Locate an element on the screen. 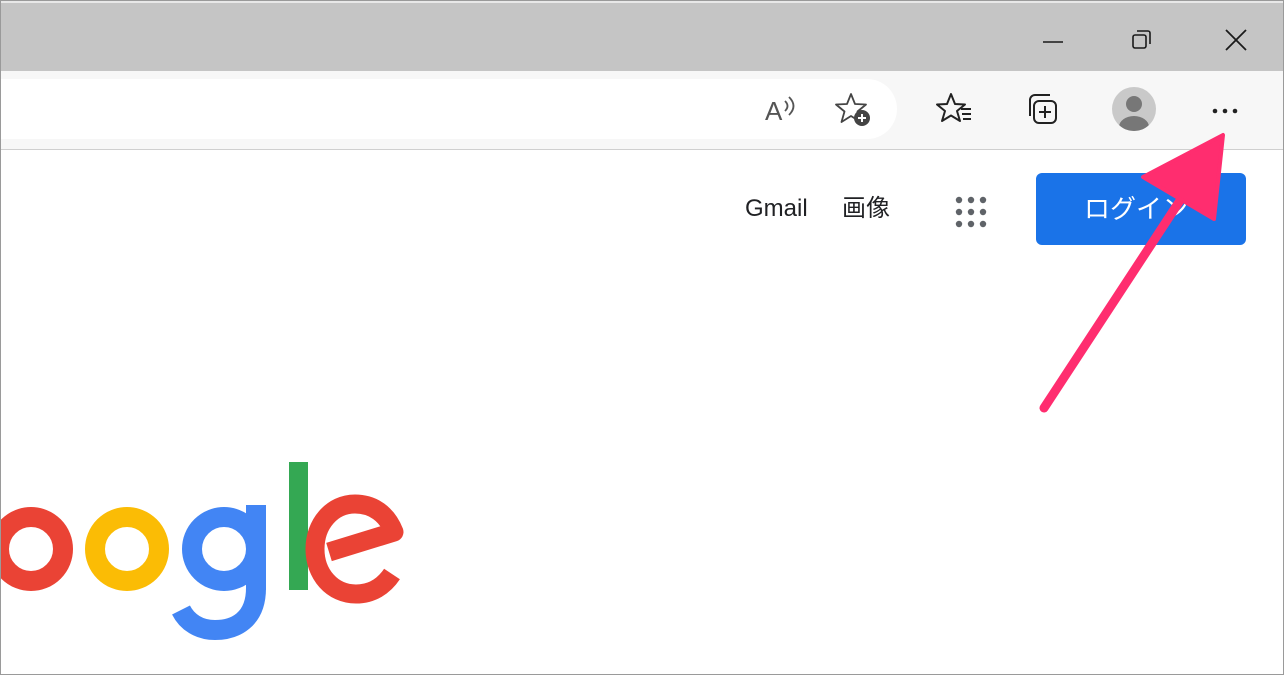 Image resolution: width=1284 pixels, height=675 pixels. read-aloud-button: A is located at coordinates (781, 109).